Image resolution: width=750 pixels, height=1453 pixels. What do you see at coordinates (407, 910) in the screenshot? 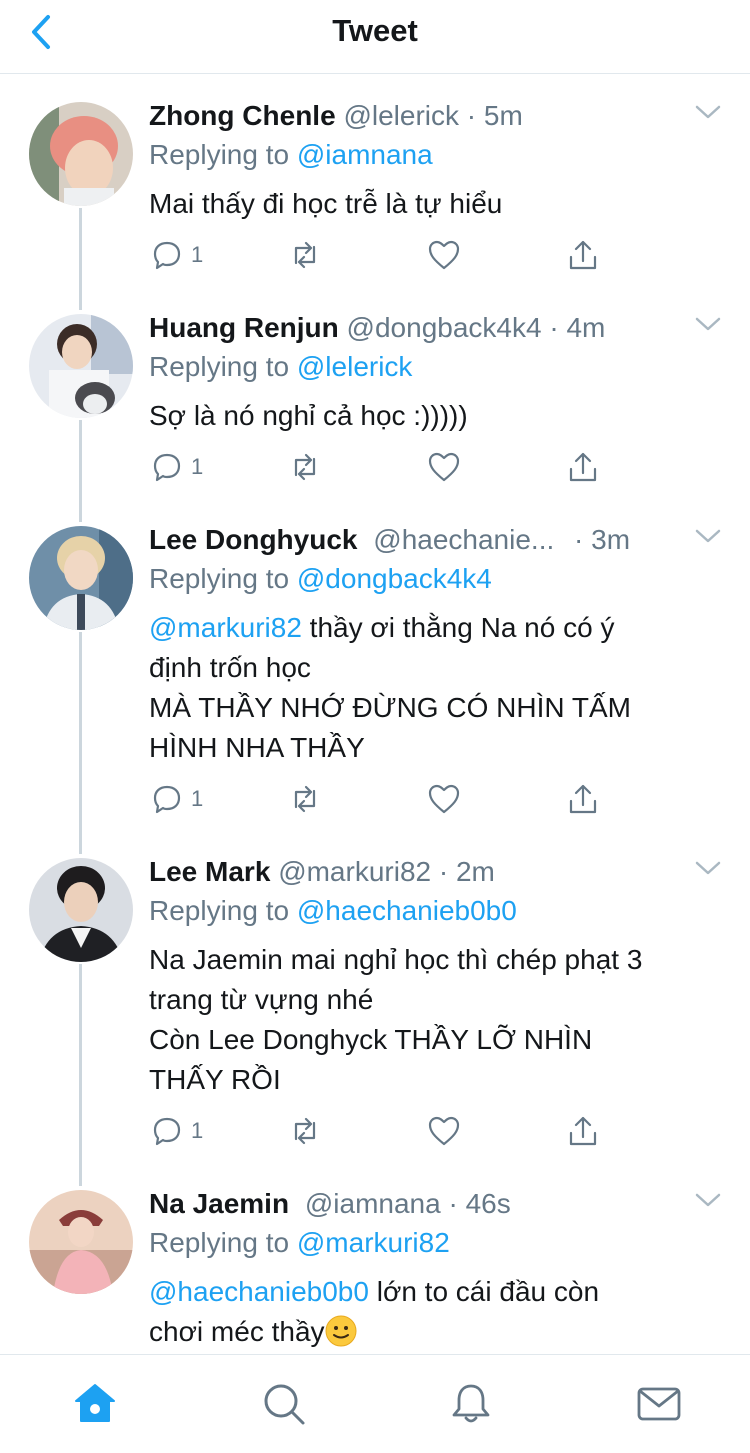
I see `replying-to-link: @haechanieb0b0` at bounding box center [407, 910].